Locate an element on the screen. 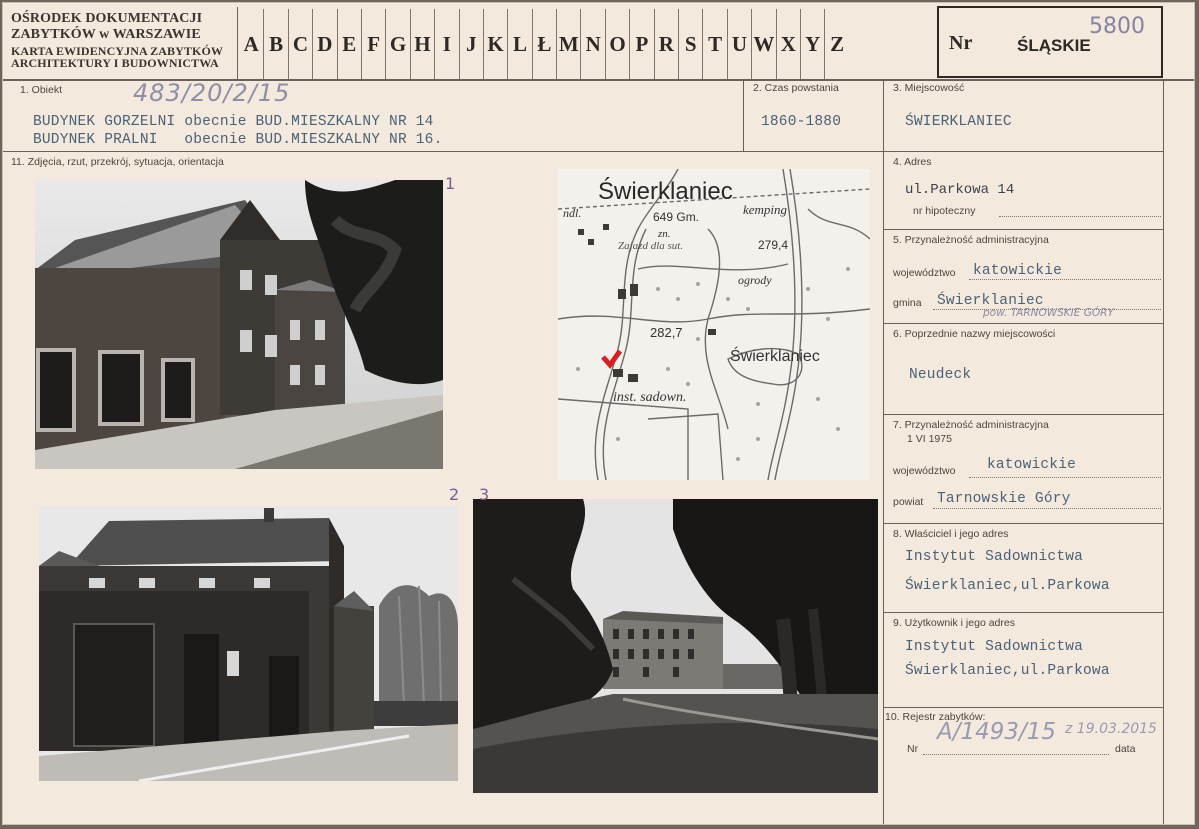 This screenshot has width=1199, height=829. index-letter: S is located at coordinates (690, 44).